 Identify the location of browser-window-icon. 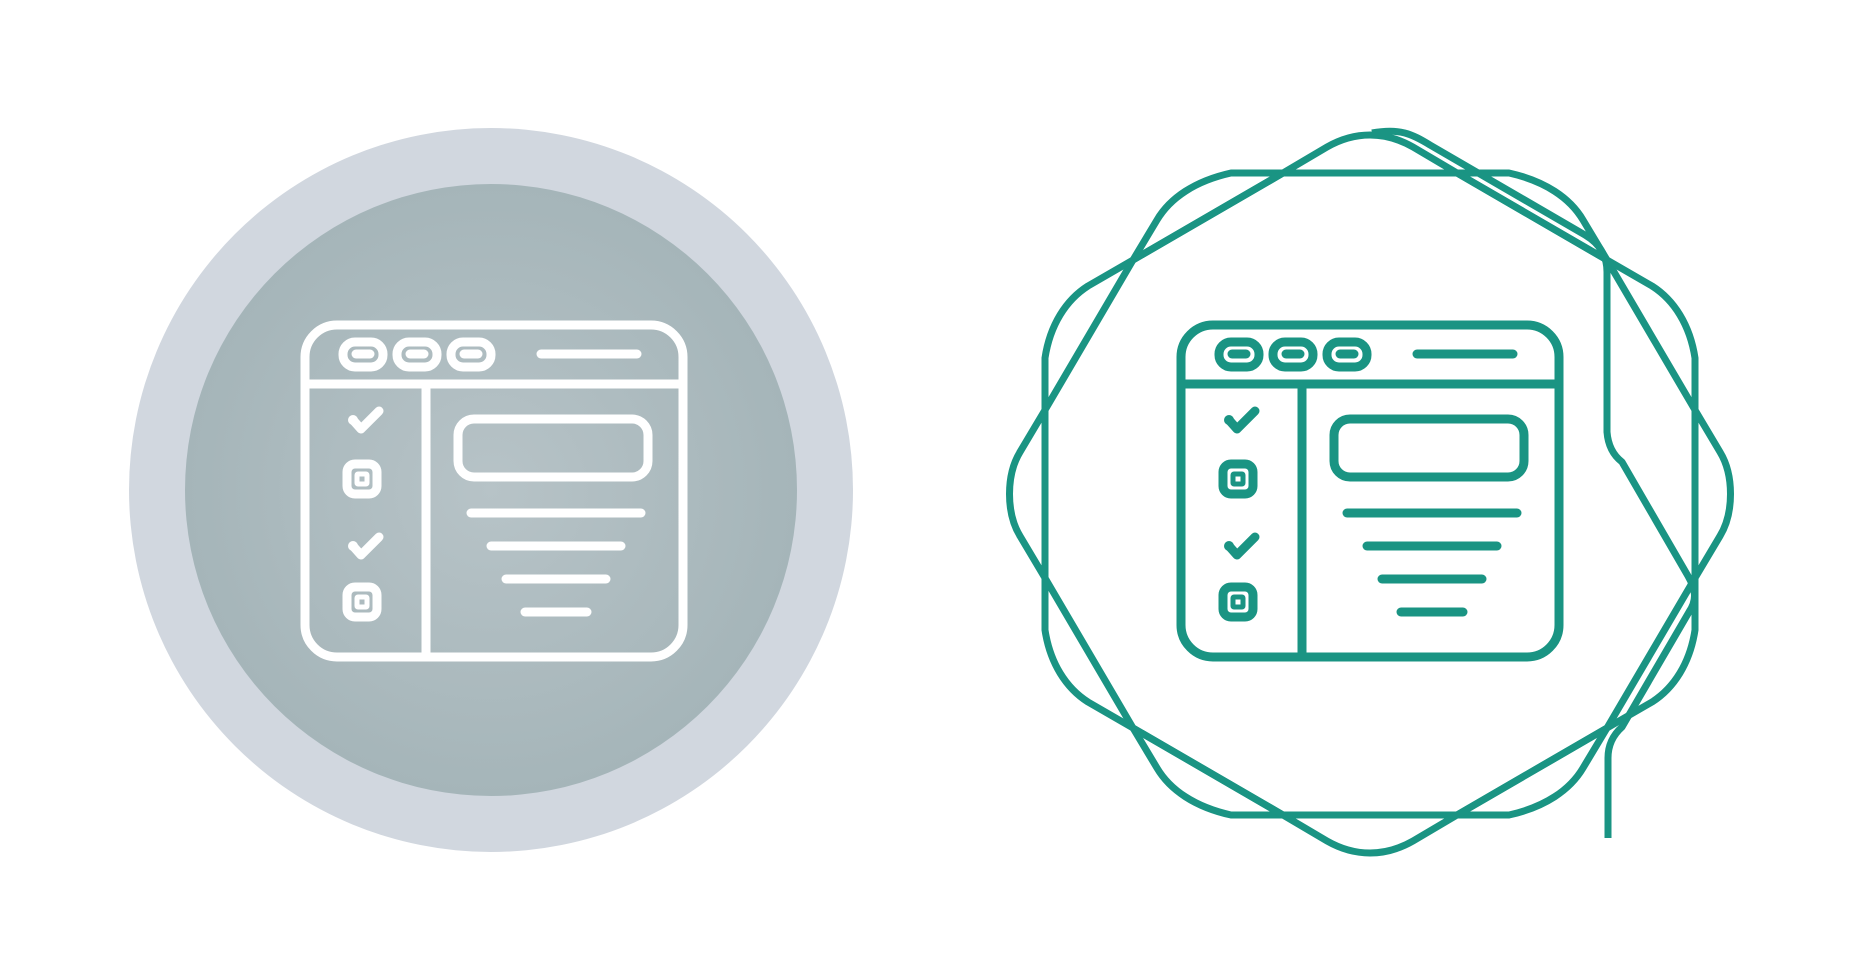
(1370, 491).